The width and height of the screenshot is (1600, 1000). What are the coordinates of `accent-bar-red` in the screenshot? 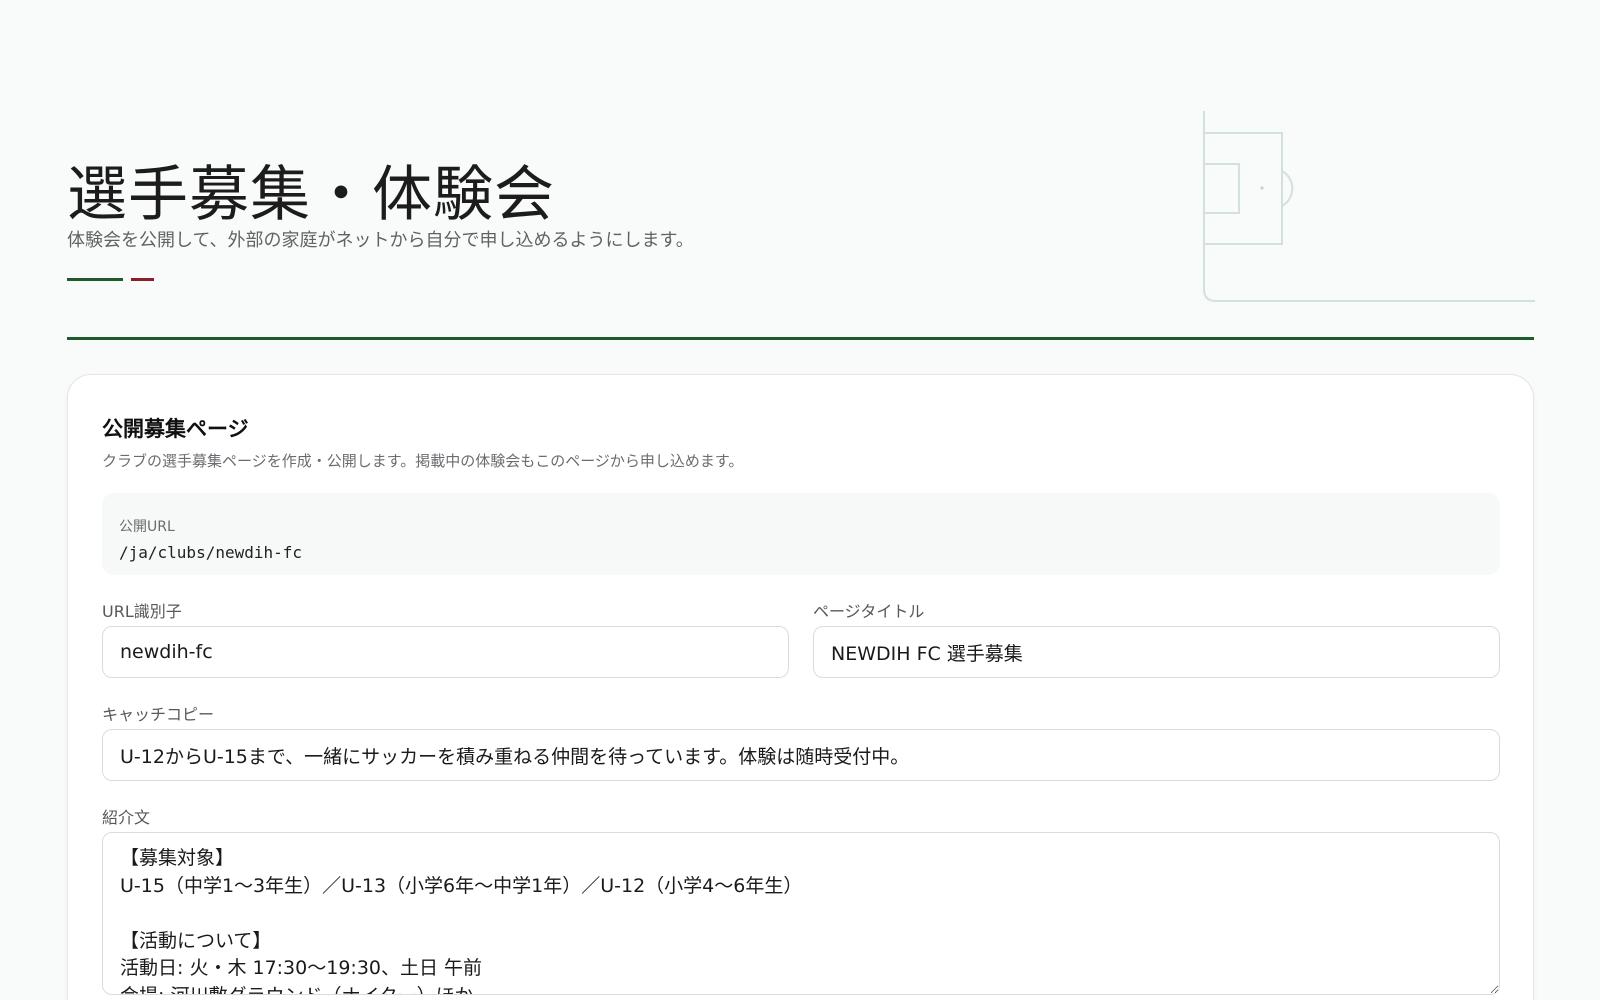 It's located at (142, 279).